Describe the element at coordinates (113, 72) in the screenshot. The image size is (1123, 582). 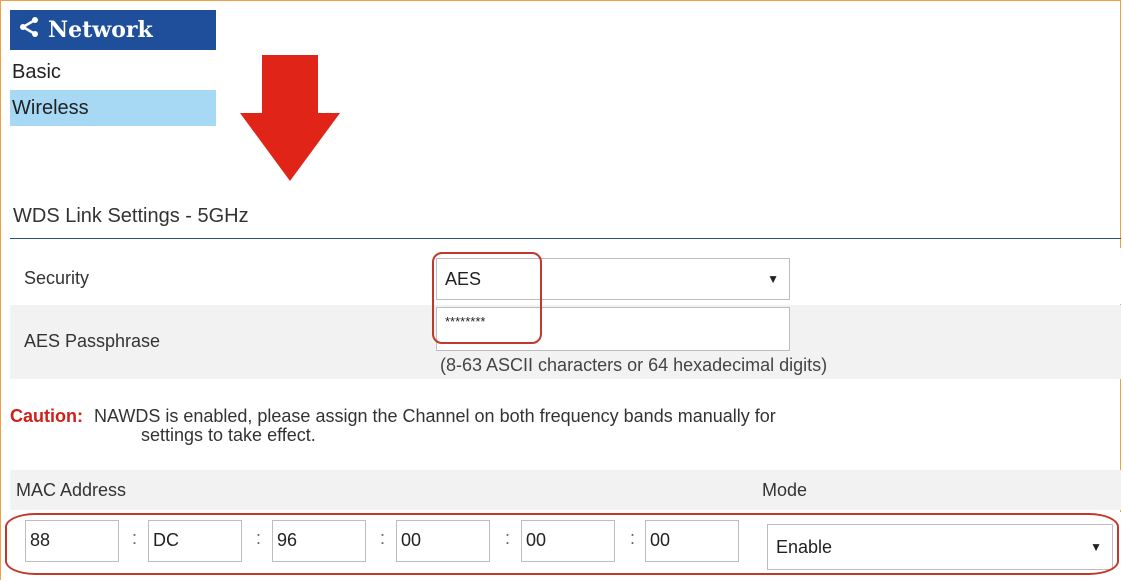
I see `sidebar-item-basic: Basic` at that location.